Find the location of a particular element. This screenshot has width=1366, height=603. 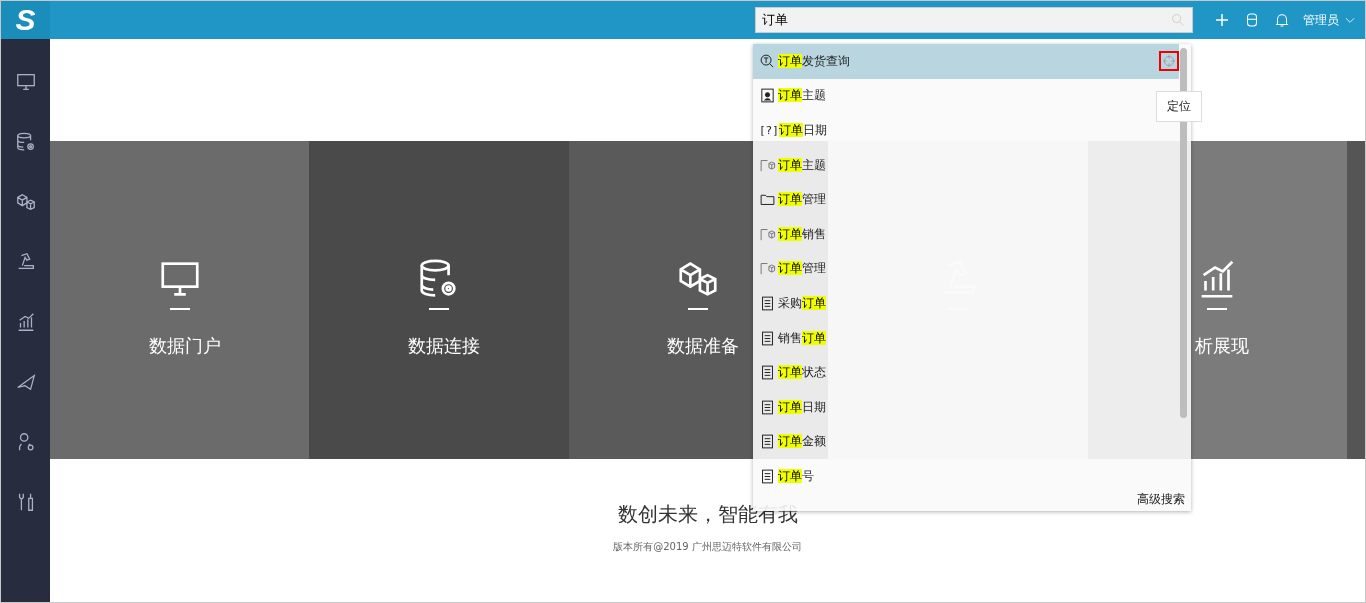

result-label: 销售订单 is located at coordinates (802, 338).